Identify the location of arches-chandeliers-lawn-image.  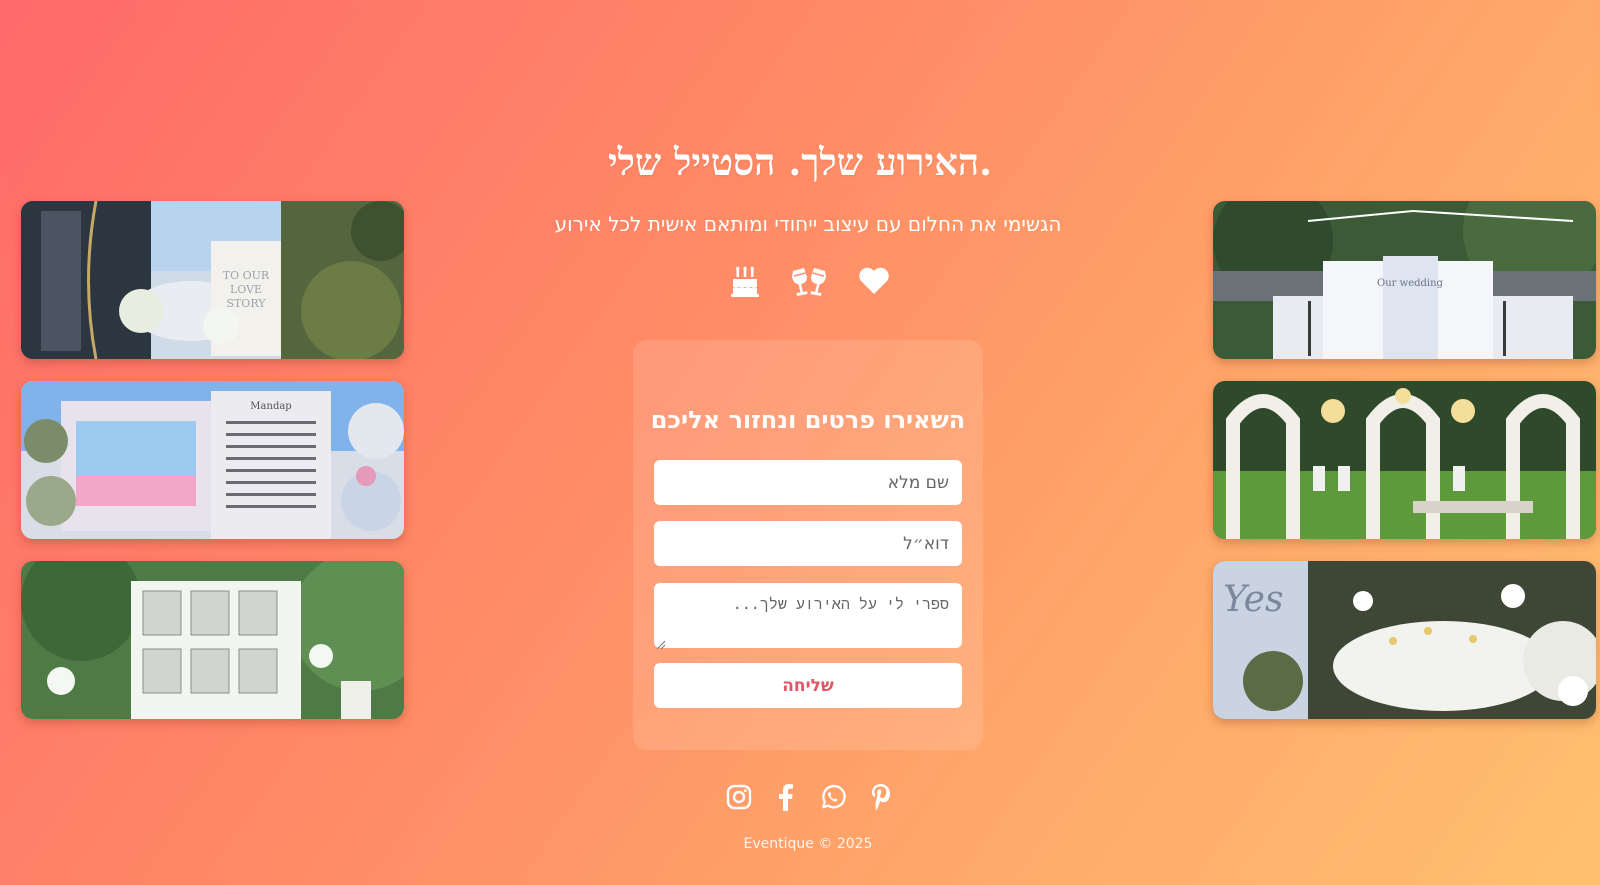
(1404, 460).